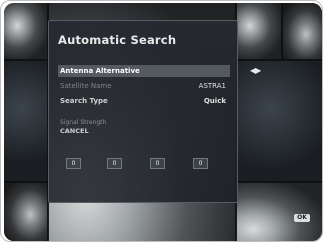 The height and width of the screenshot is (243, 325). Describe the element at coordinates (114, 163) in the screenshot. I see `option-button-2: 0` at that location.